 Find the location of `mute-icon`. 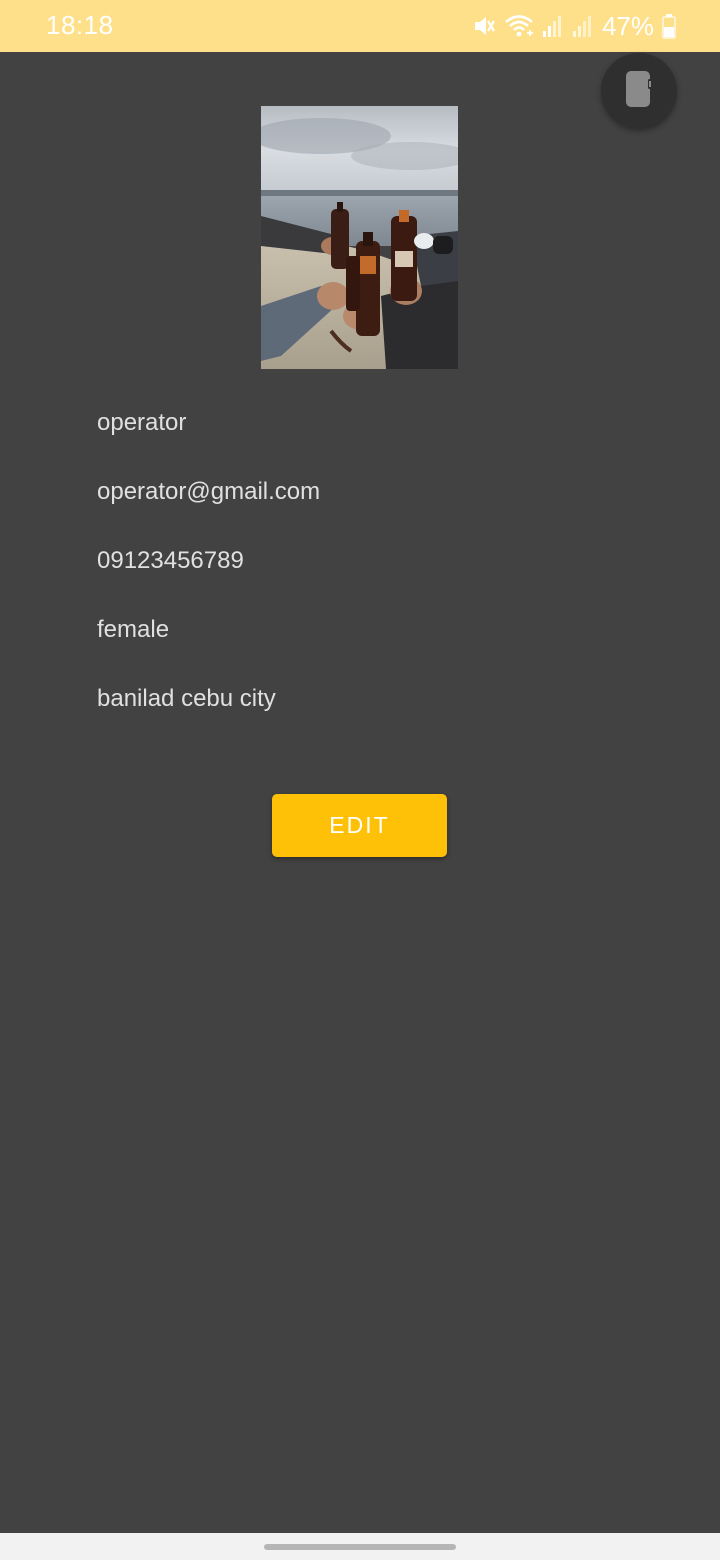

mute-icon is located at coordinates (484, 26).